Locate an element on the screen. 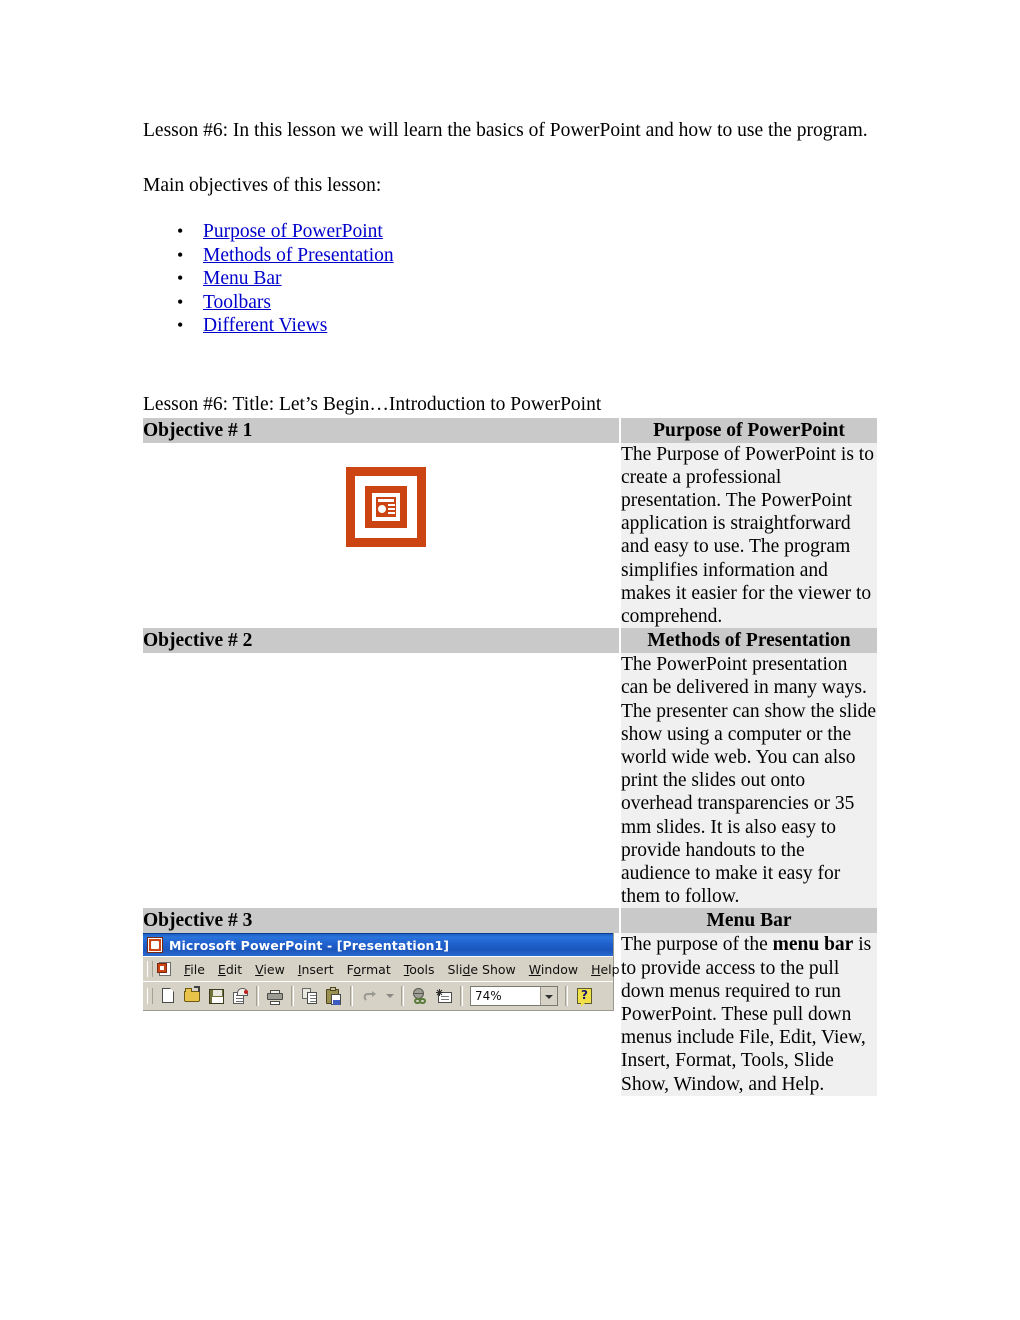 The width and height of the screenshot is (1020, 1320). objective-2-label: Objective # 2 is located at coordinates (382, 641).